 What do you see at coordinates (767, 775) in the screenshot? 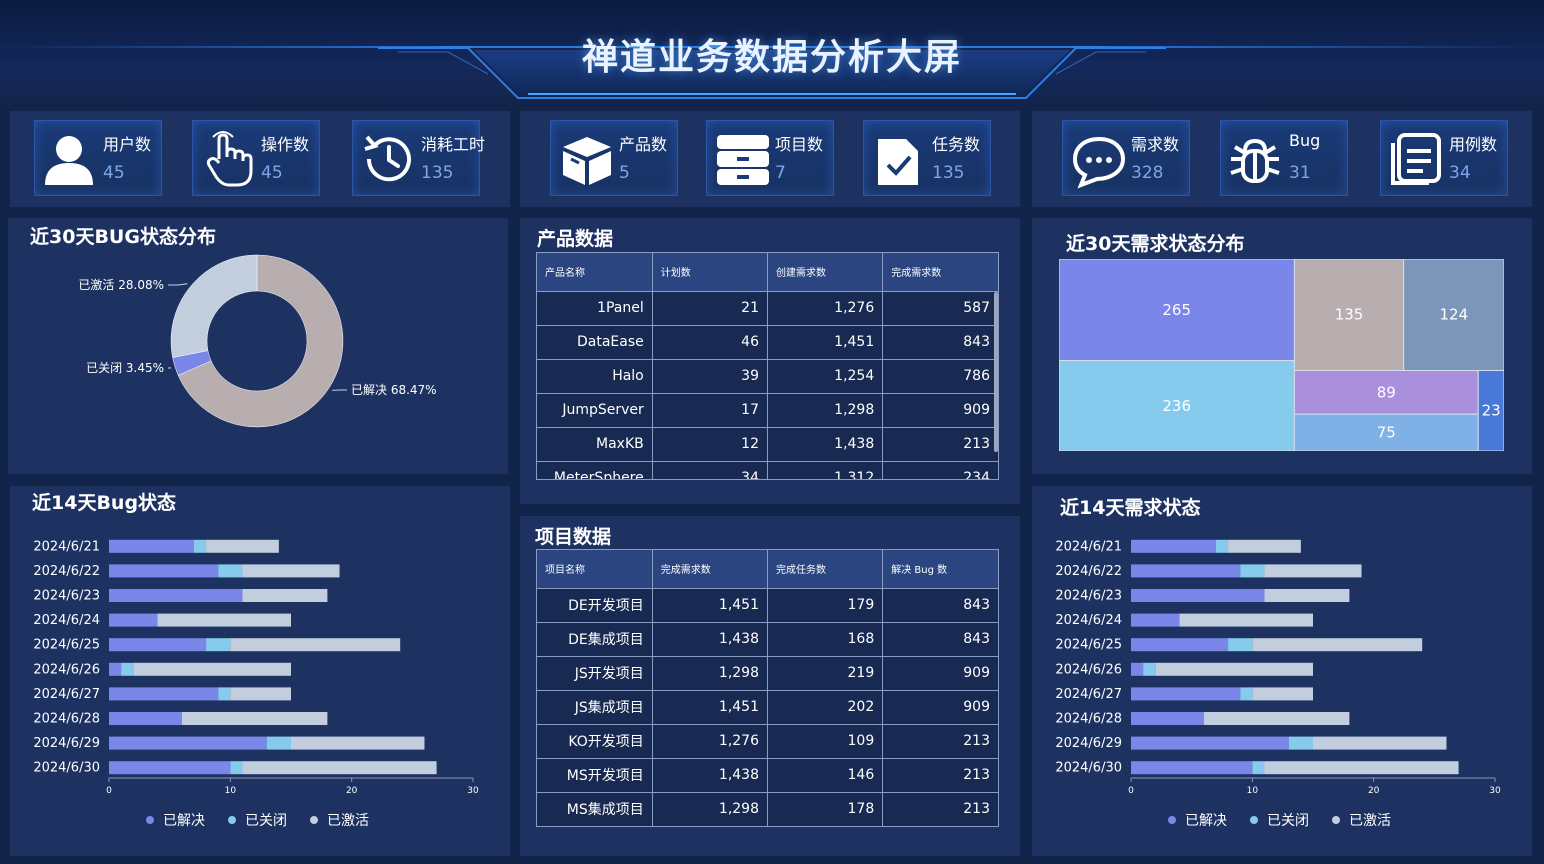
I see `table-row: MS开发项目 1,438 146 213` at bounding box center [767, 775].